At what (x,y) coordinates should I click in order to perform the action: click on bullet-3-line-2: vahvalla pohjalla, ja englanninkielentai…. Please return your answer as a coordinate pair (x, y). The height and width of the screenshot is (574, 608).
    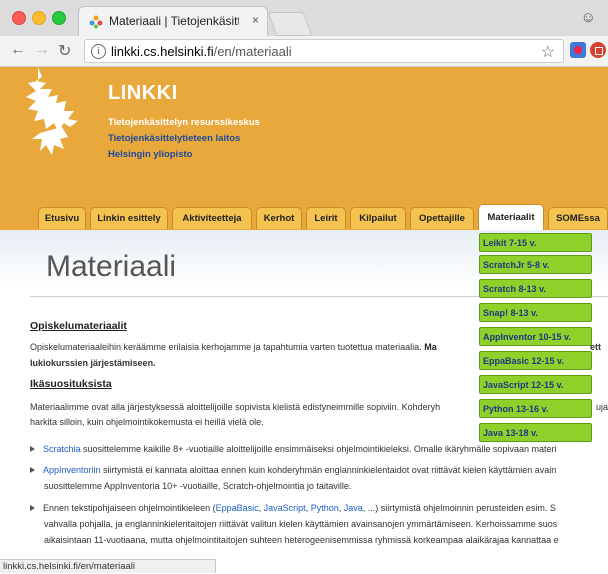
    Looking at the image, I should click on (301, 524).